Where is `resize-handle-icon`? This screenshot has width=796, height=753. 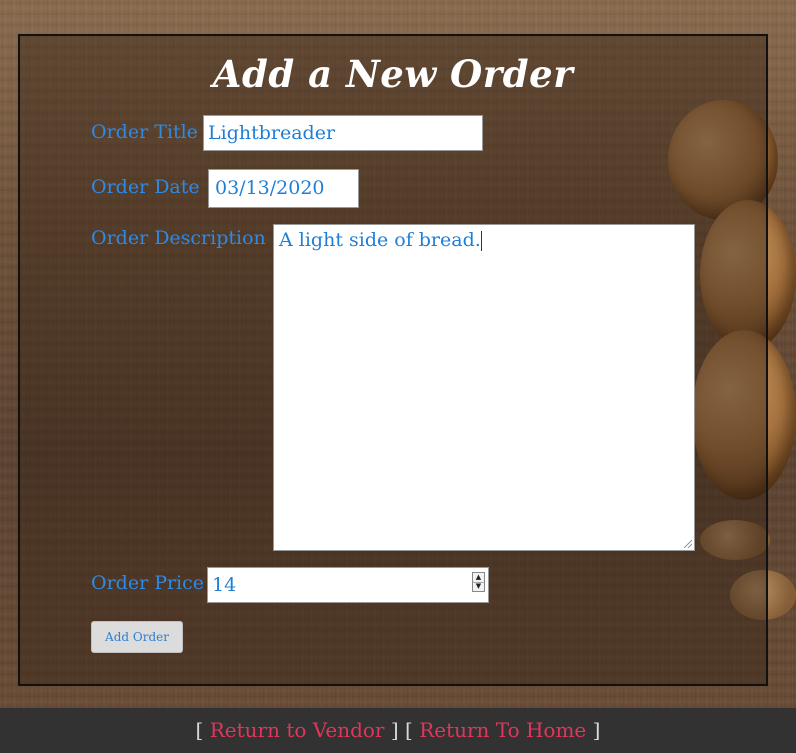
resize-handle-icon is located at coordinates (688, 544).